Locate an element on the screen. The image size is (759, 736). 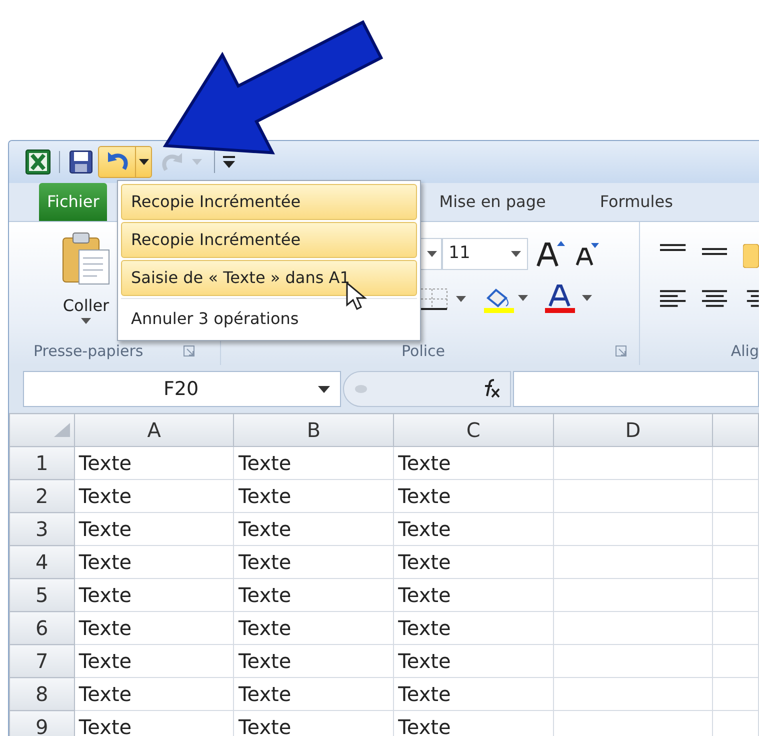
font-size-field: 11 is located at coordinates (485, 254).